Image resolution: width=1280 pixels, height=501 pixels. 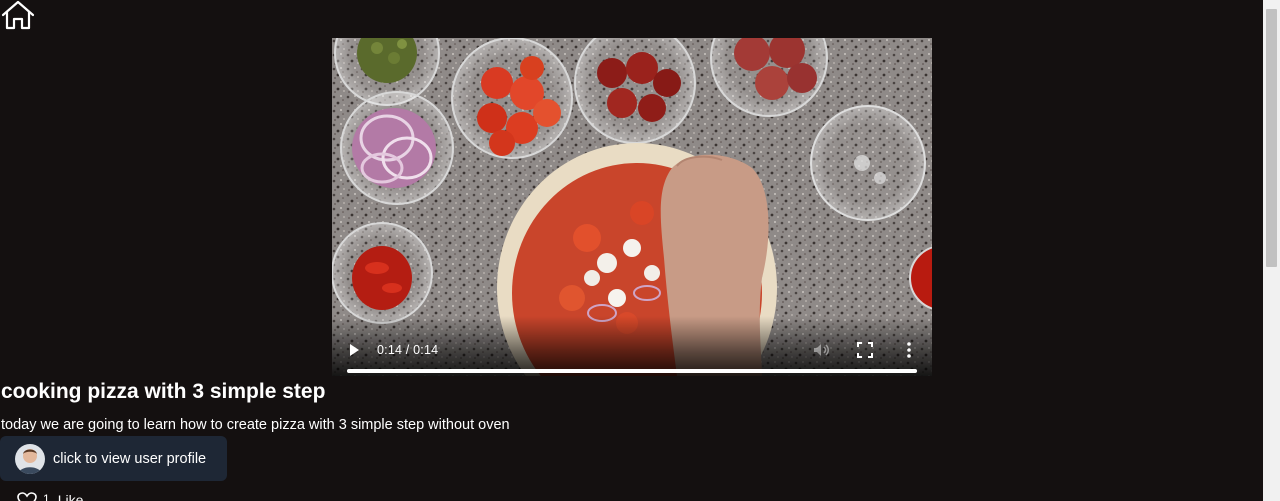 What do you see at coordinates (70, 496) in the screenshot?
I see `like-label: Like` at bounding box center [70, 496].